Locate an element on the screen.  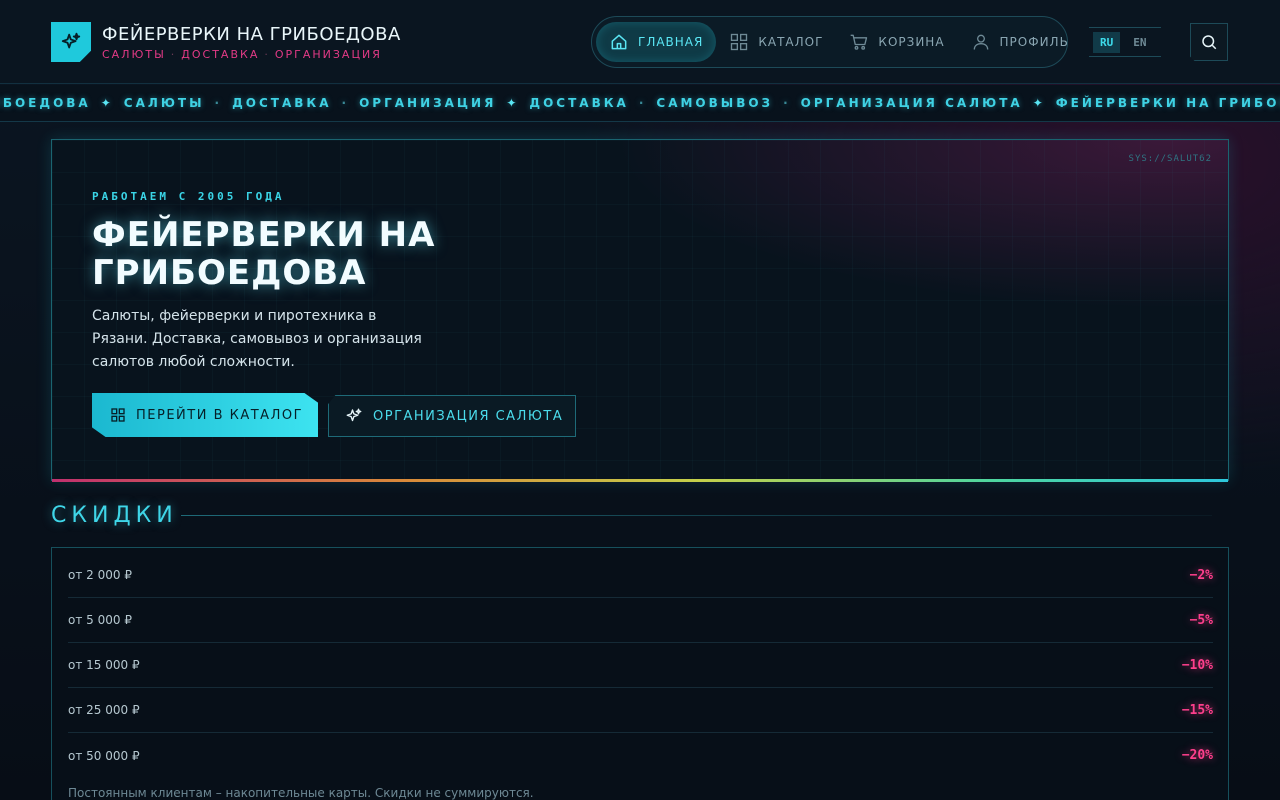
nav-item-label: КАТАЛОГ is located at coordinates (791, 42).